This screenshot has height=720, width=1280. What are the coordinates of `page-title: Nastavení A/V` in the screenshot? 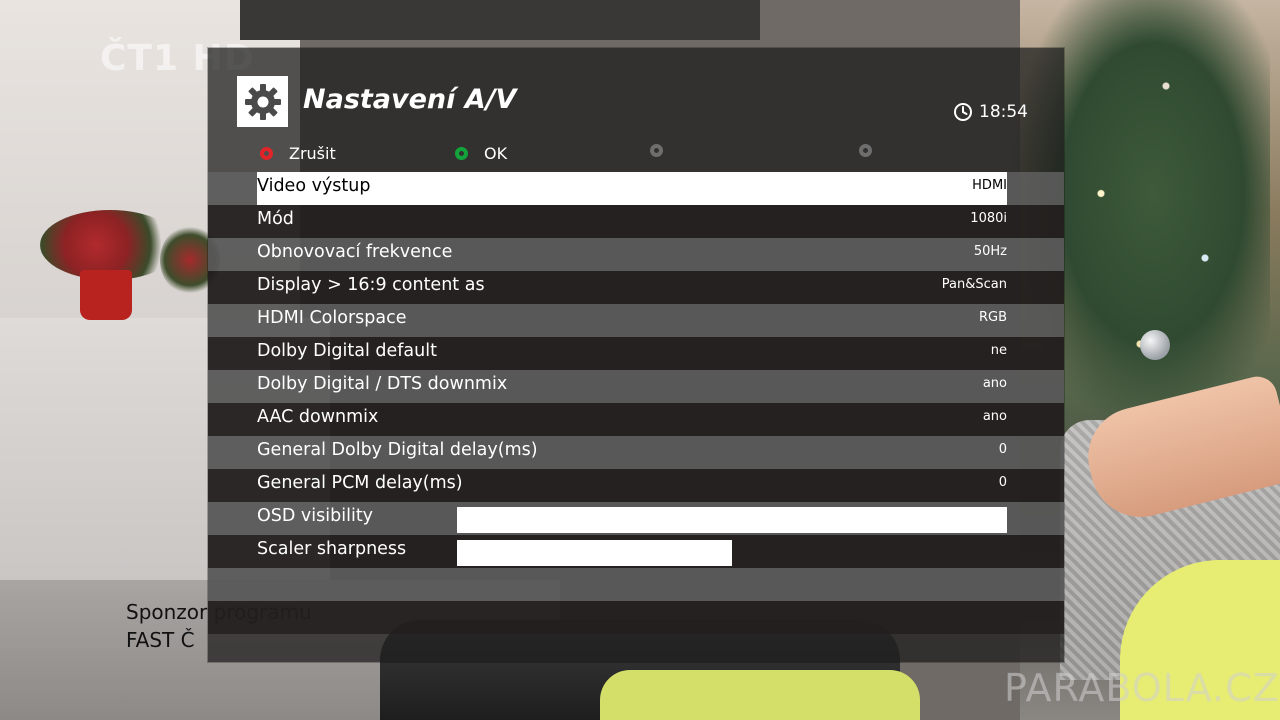 It's located at (410, 99).